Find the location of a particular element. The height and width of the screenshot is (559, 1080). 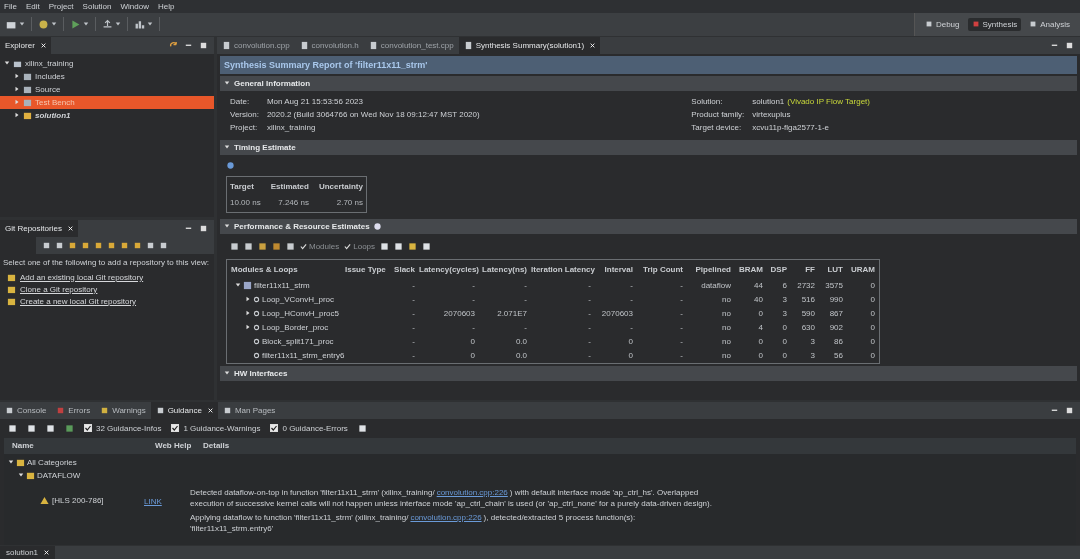

menu-item: Solution is located at coordinates (97, 6).